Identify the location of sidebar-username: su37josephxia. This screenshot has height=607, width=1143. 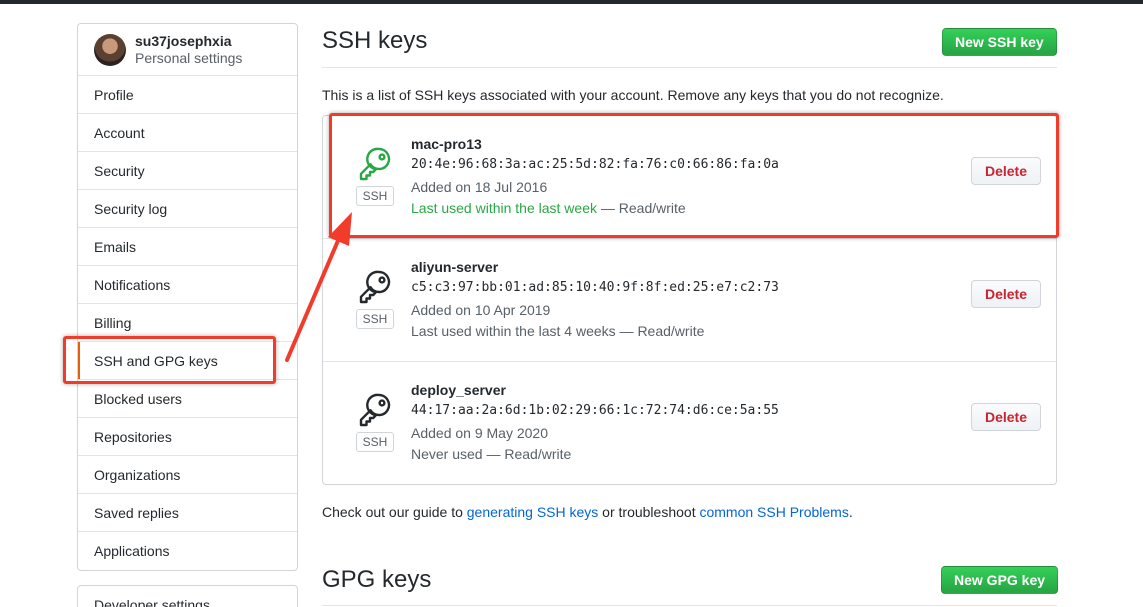
(188, 41).